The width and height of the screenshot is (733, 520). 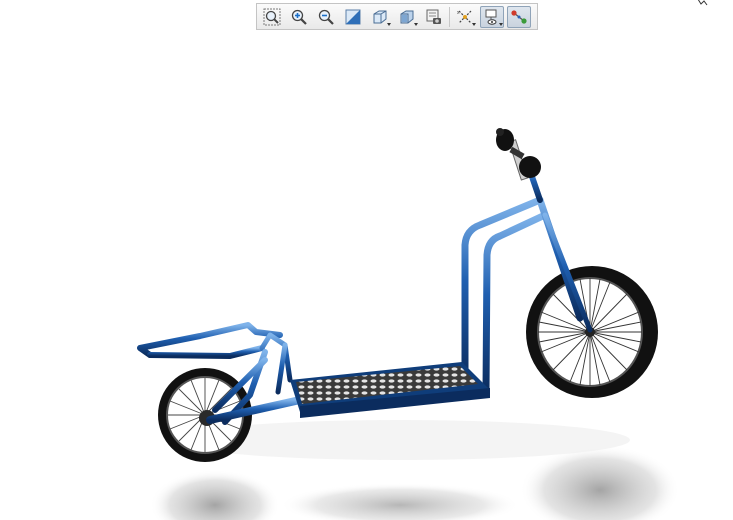 What do you see at coordinates (390, 390) in the screenshot?
I see `scooter-deck` at bounding box center [390, 390].